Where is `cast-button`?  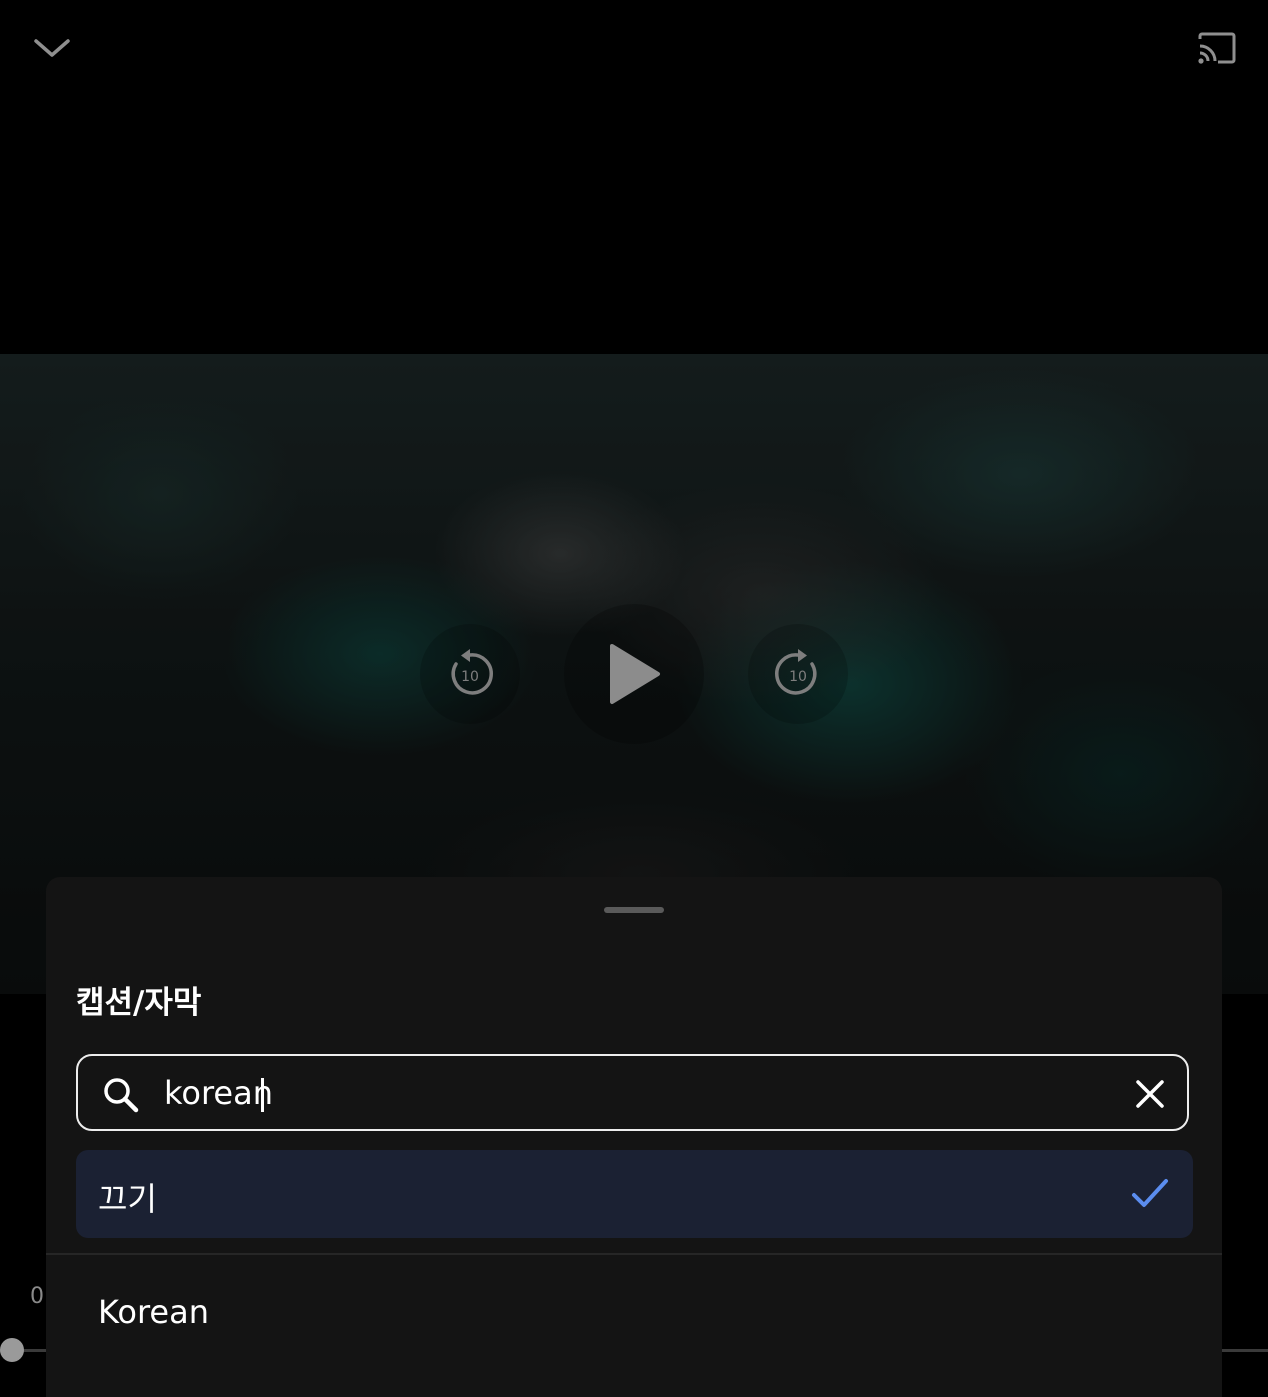
cast-button is located at coordinates (1217, 48).